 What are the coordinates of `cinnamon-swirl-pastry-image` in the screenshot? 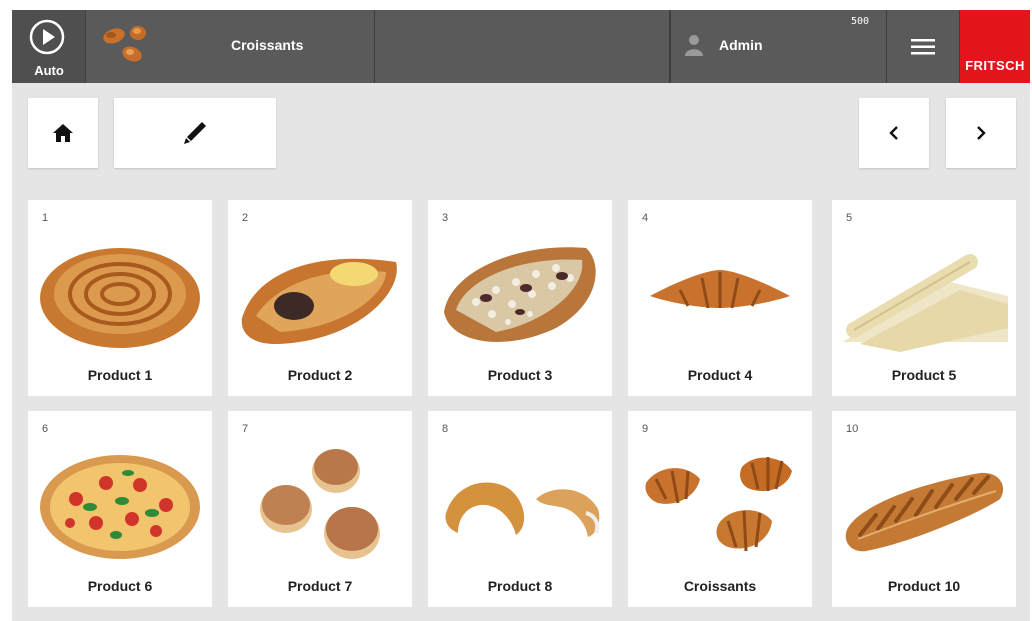 It's located at (120, 298).